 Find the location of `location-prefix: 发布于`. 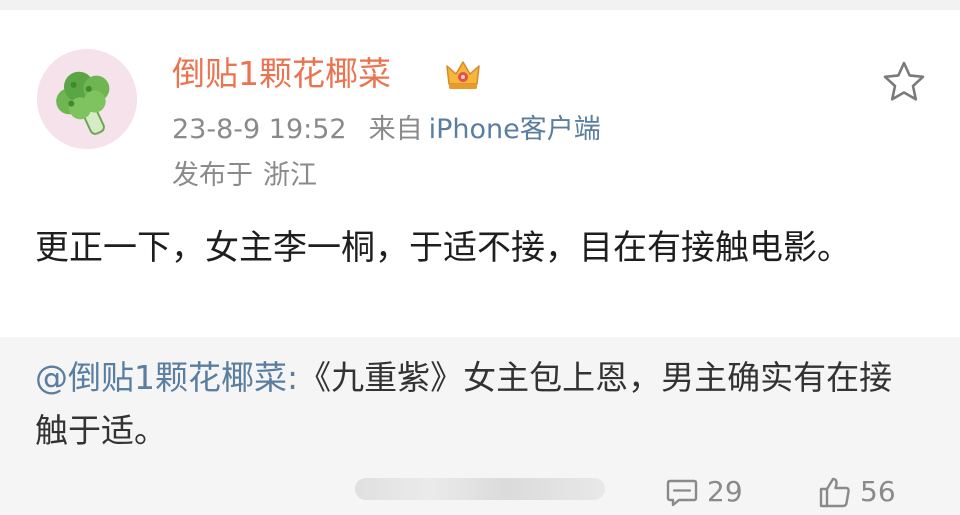

location-prefix: 发布于 is located at coordinates (212, 175).